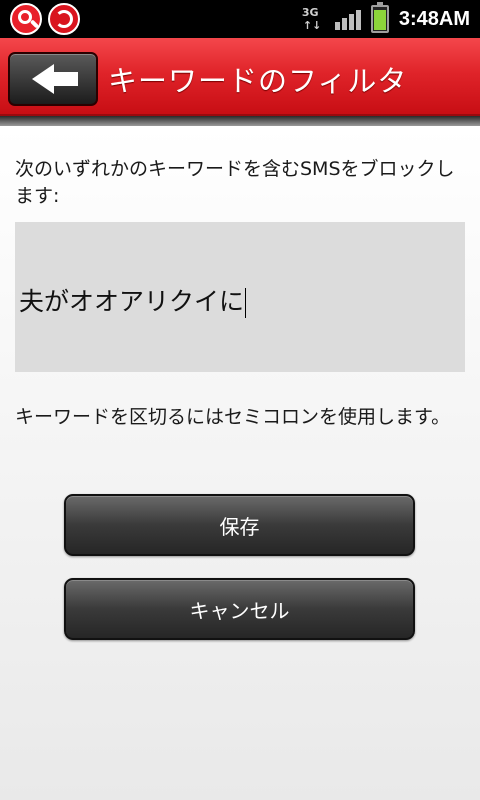  Describe the element at coordinates (347, 19) in the screenshot. I see `signal-strength-icon` at that location.